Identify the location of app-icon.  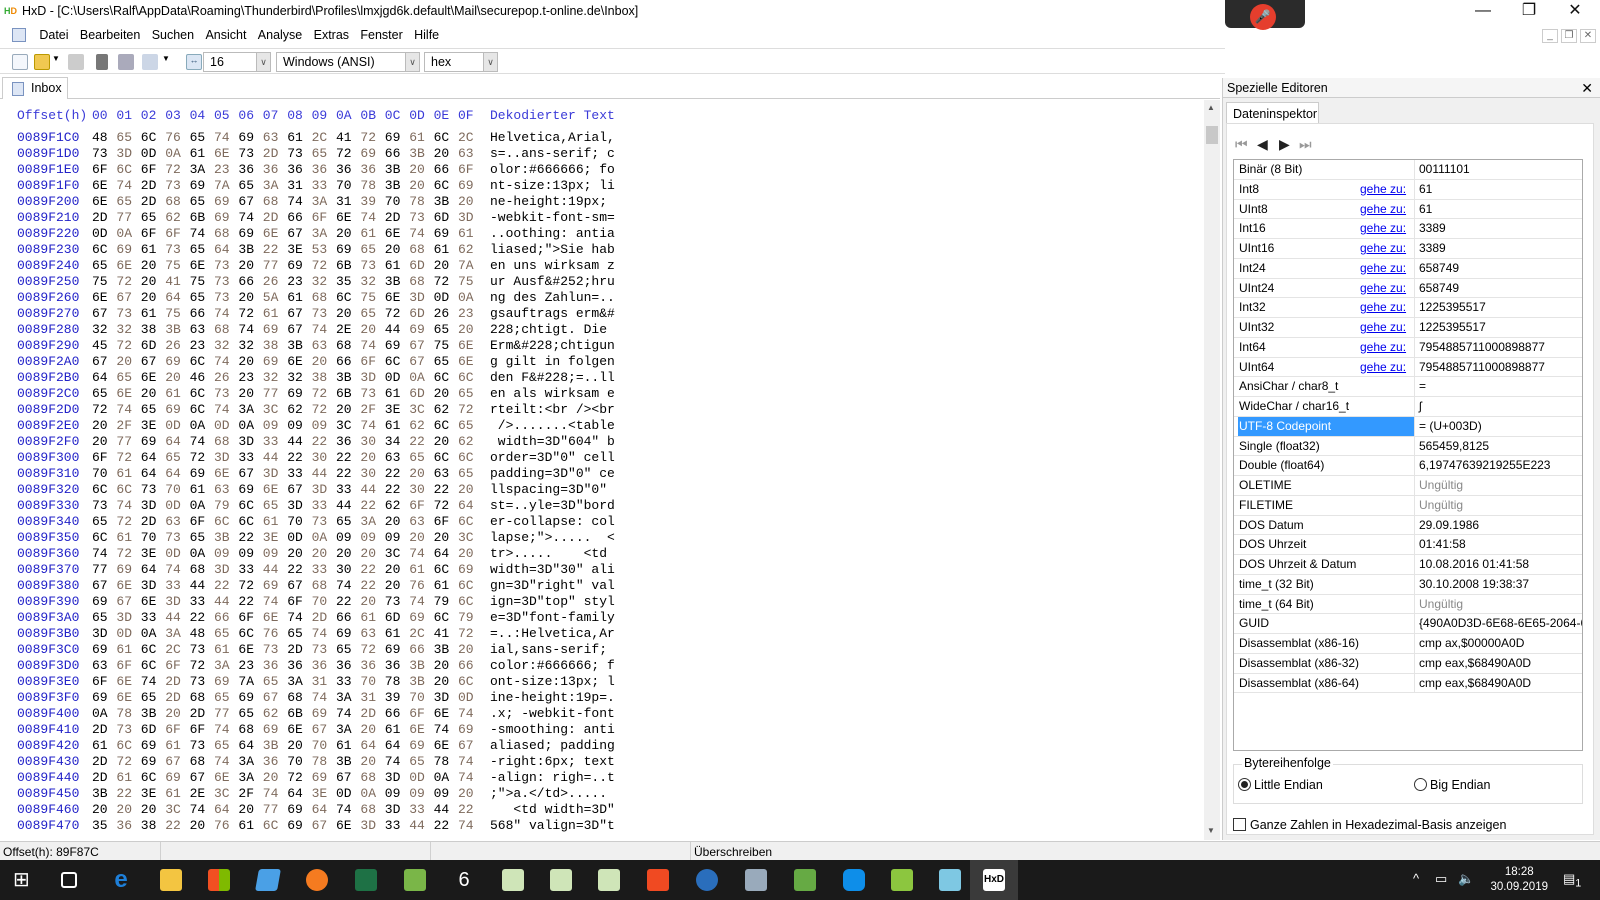
(609, 880).